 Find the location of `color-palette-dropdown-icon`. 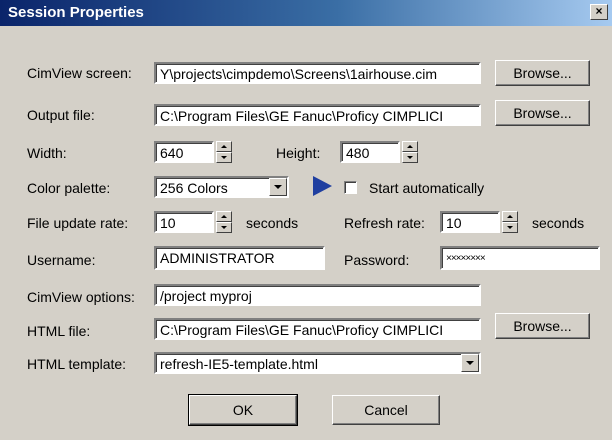

color-palette-dropdown-icon is located at coordinates (278, 187).